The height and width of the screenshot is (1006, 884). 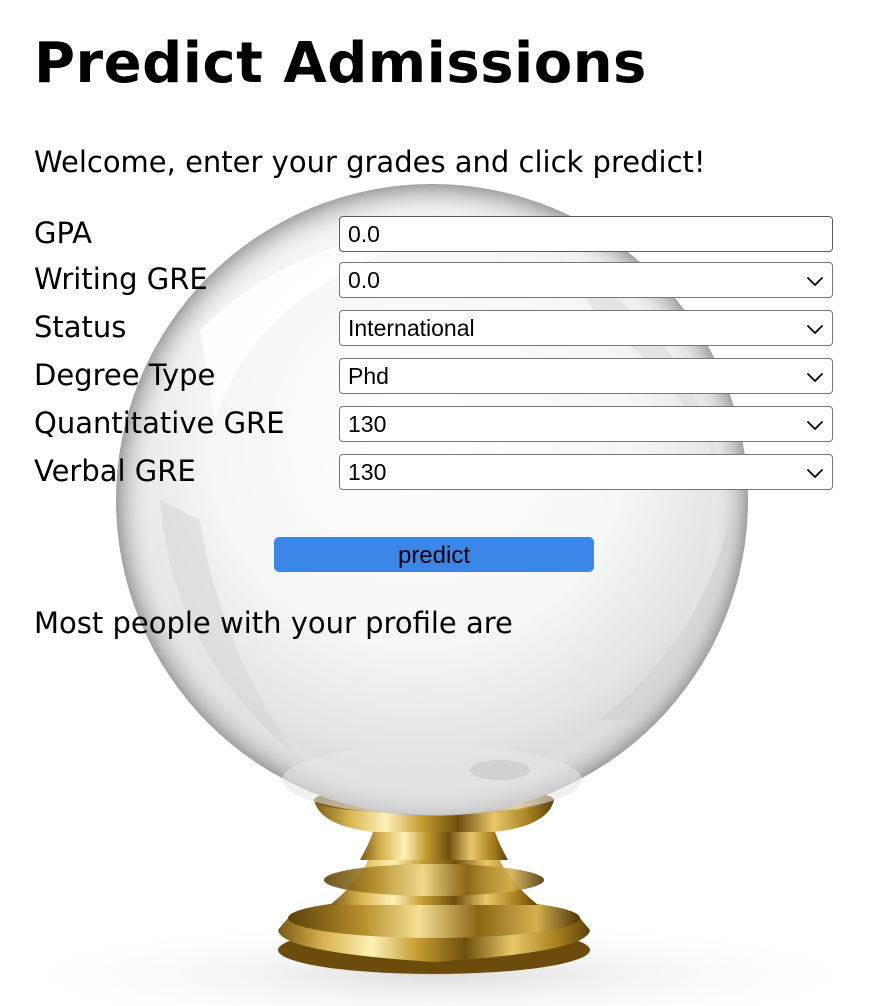 What do you see at coordinates (159, 423) in the screenshot?
I see `quantitative-gre-label: Quantitative GRE` at bounding box center [159, 423].